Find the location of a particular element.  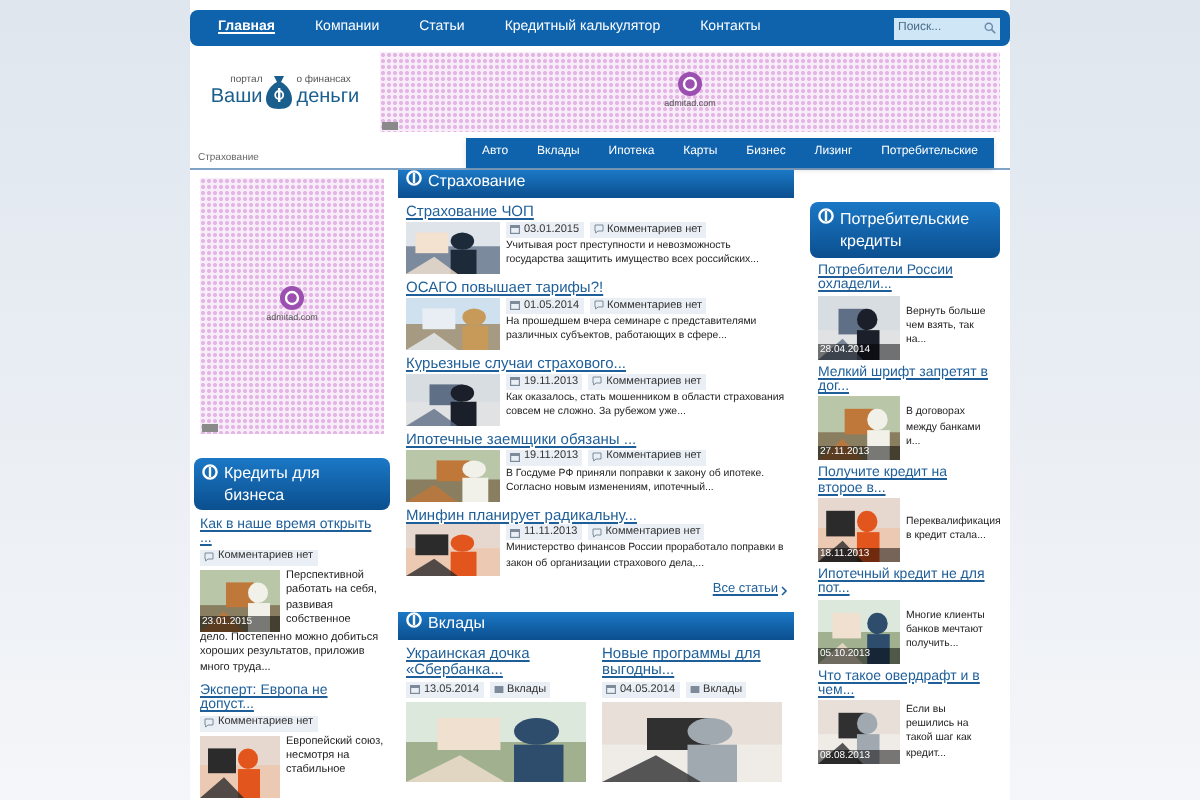

logo-text: деньги is located at coordinates (328, 98).